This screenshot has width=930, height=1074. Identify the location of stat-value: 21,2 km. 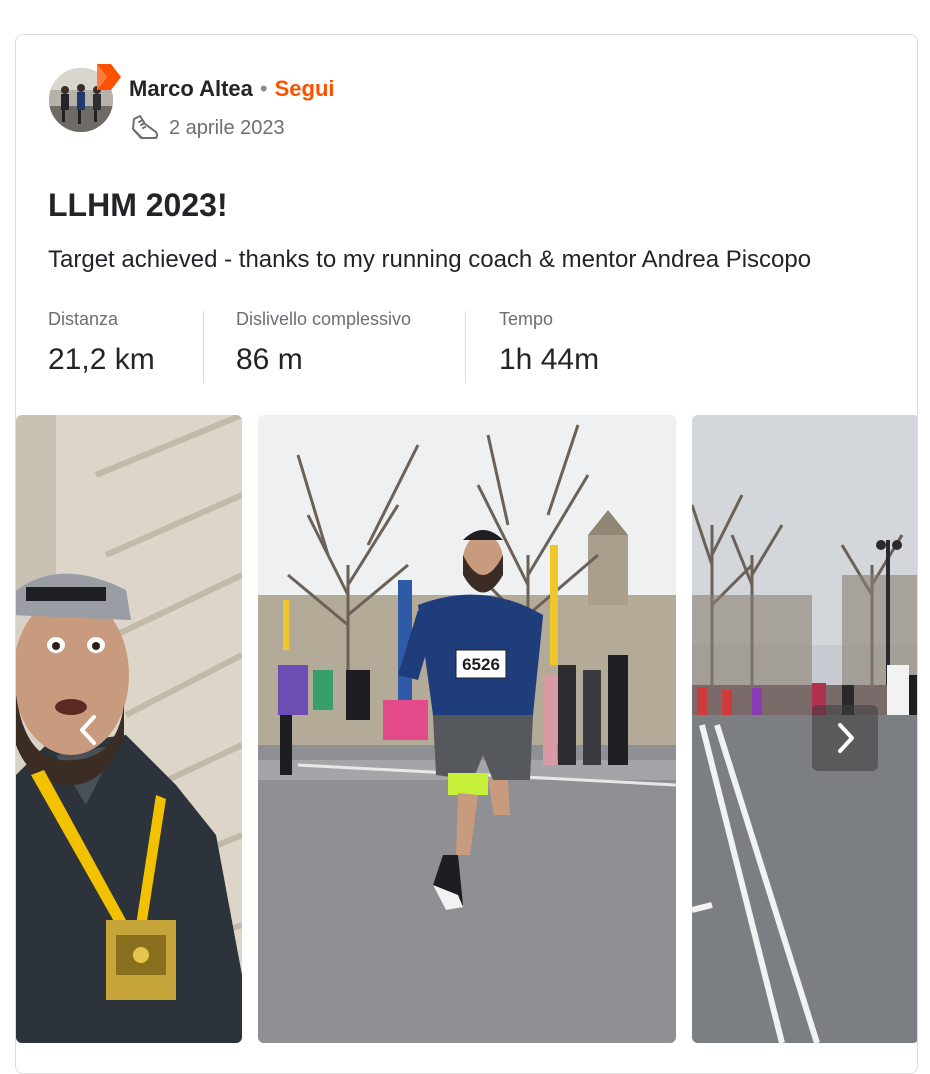
(101, 359).